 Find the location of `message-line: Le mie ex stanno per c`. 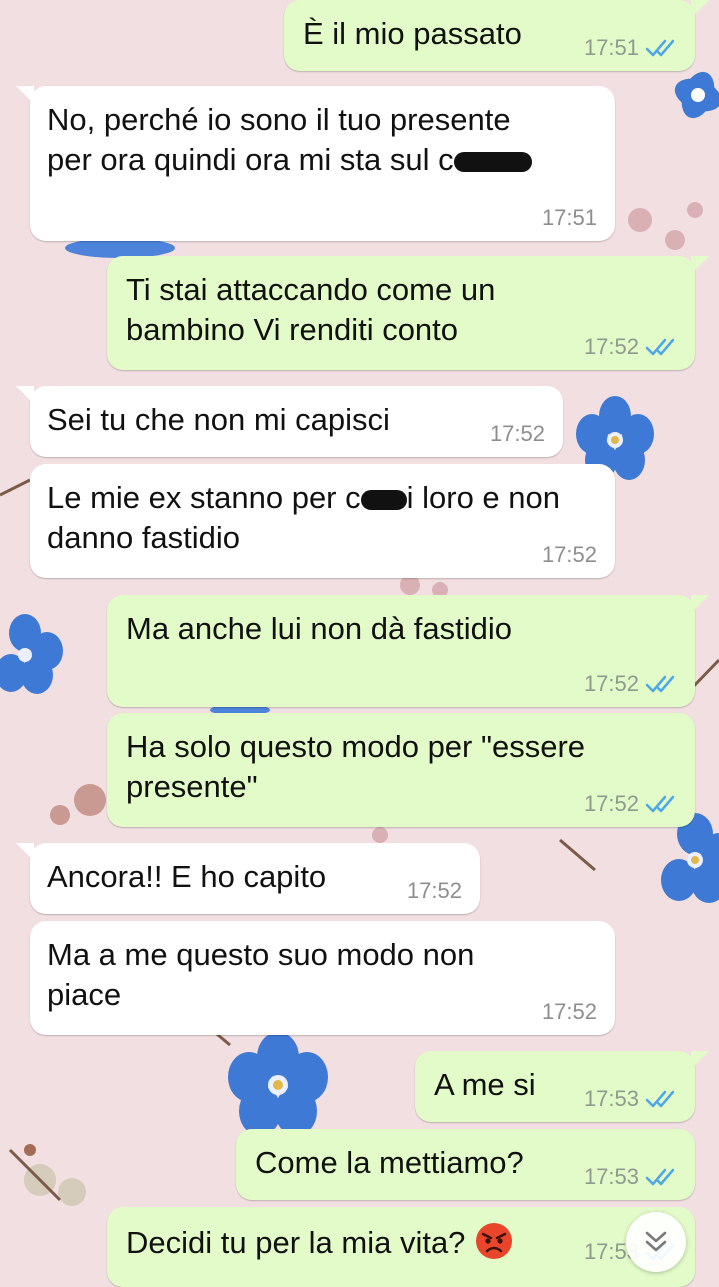

message-line: Le mie ex stanno per c is located at coordinates (204, 497).